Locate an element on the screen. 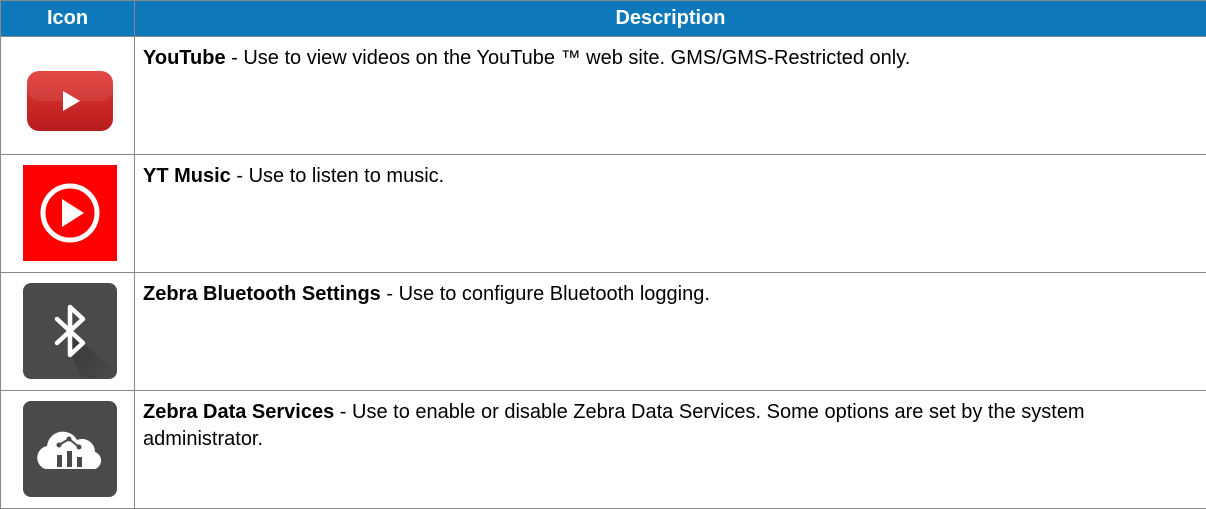  app-name: YT Music is located at coordinates (187, 176).